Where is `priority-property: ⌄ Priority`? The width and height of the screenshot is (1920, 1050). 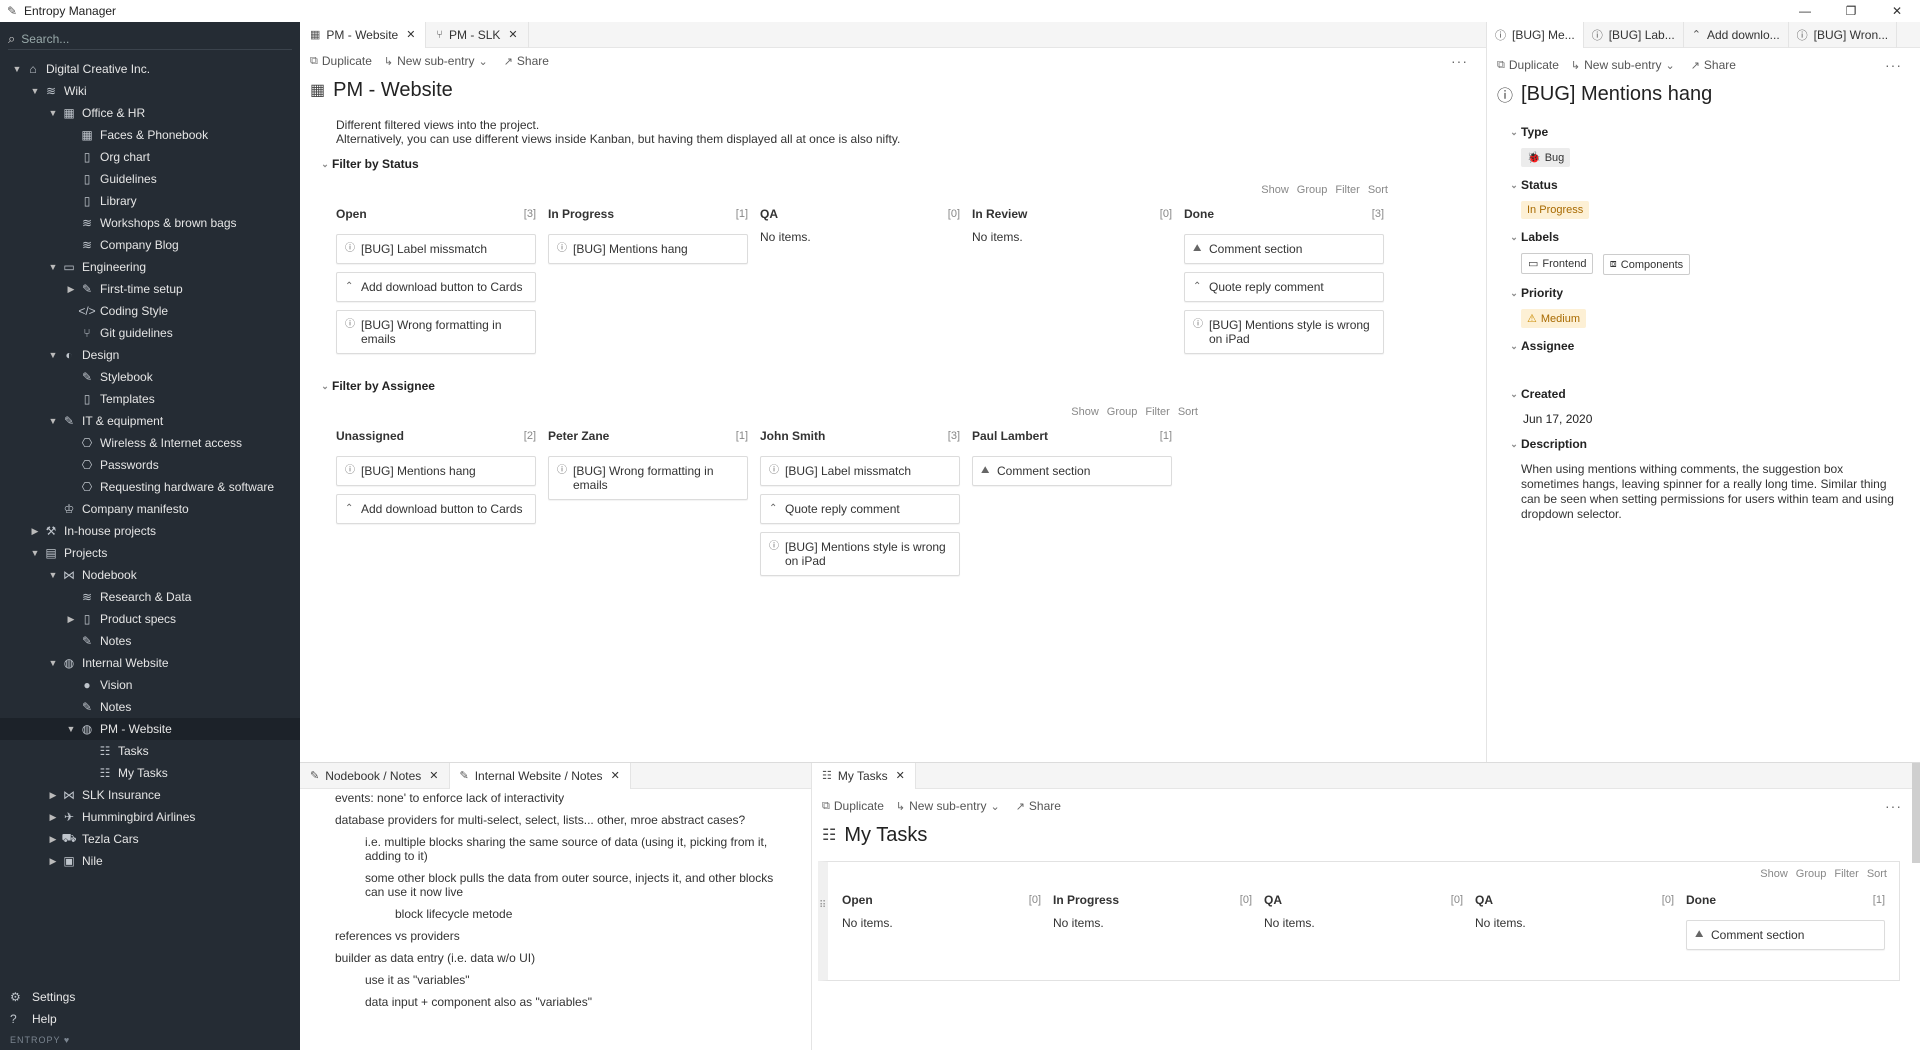 priority-property: ⌄ Priority is located at coordinates (1705, 293).